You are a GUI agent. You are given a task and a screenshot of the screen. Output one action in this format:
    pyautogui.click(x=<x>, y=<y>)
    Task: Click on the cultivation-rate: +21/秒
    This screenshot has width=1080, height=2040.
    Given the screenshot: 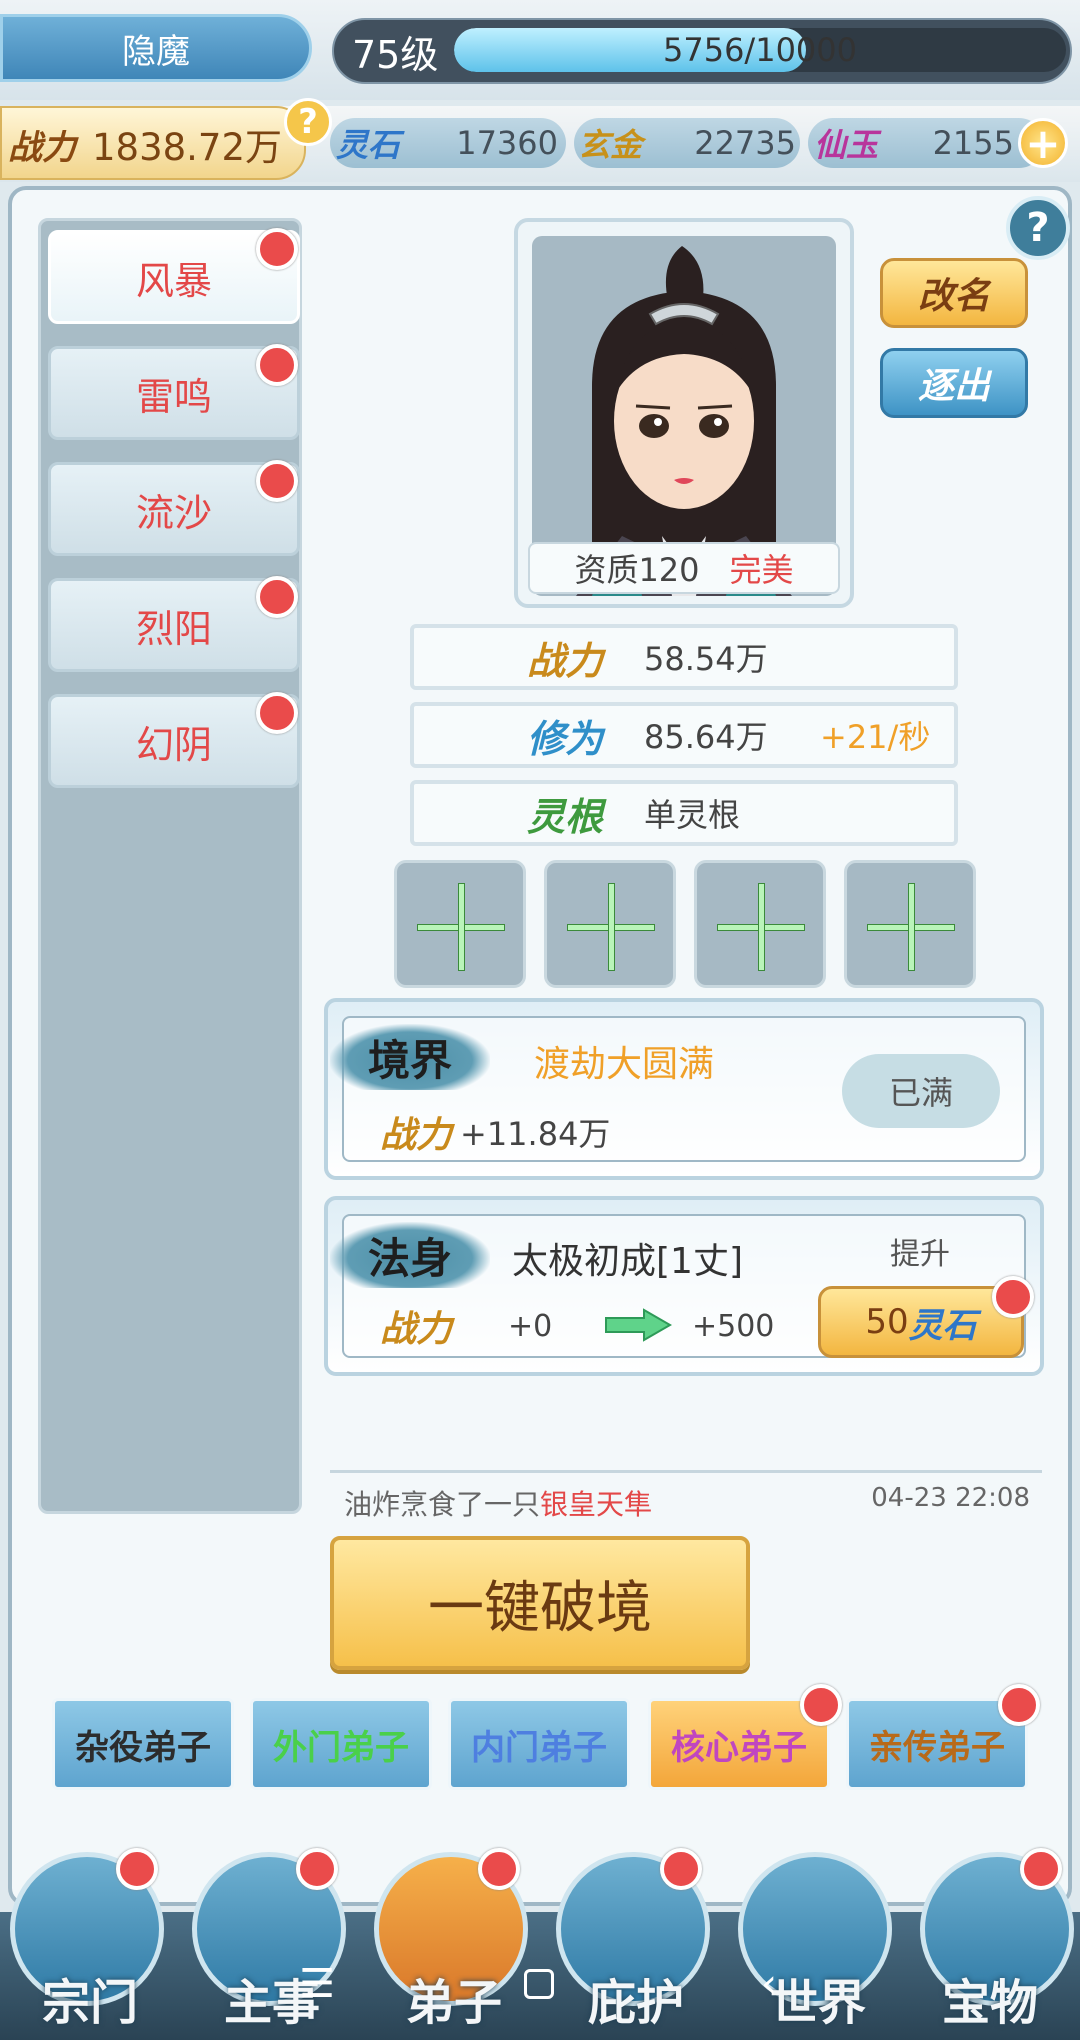 What is the action you would take?
    pyautogui.click(x=875, y=737)
    